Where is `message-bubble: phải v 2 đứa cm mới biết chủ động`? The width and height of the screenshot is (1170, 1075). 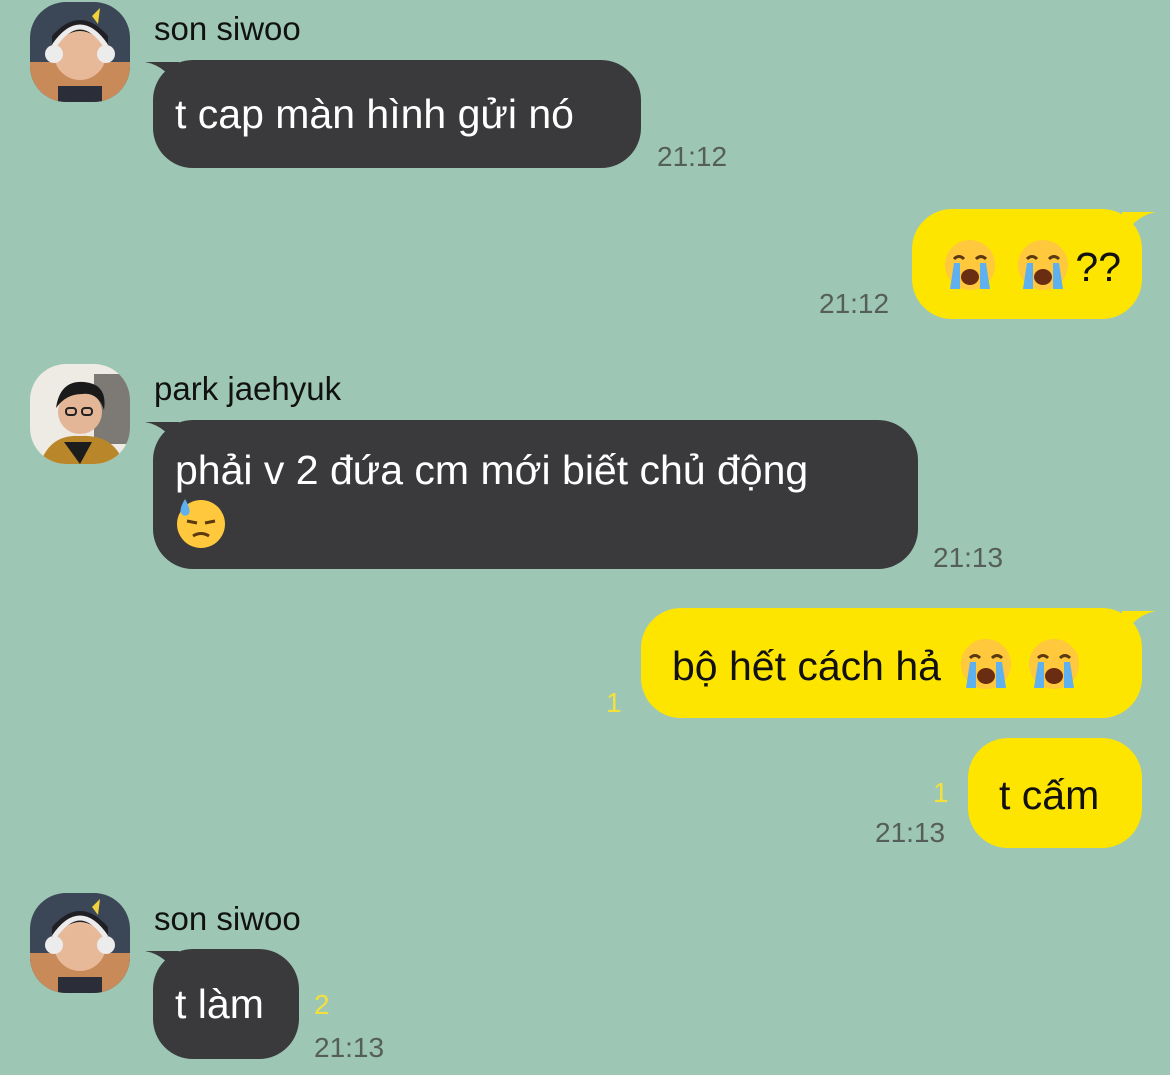
message-bubble: phải v 2 đứa cm mới biết chủ động is located at coordinates (535, 494).